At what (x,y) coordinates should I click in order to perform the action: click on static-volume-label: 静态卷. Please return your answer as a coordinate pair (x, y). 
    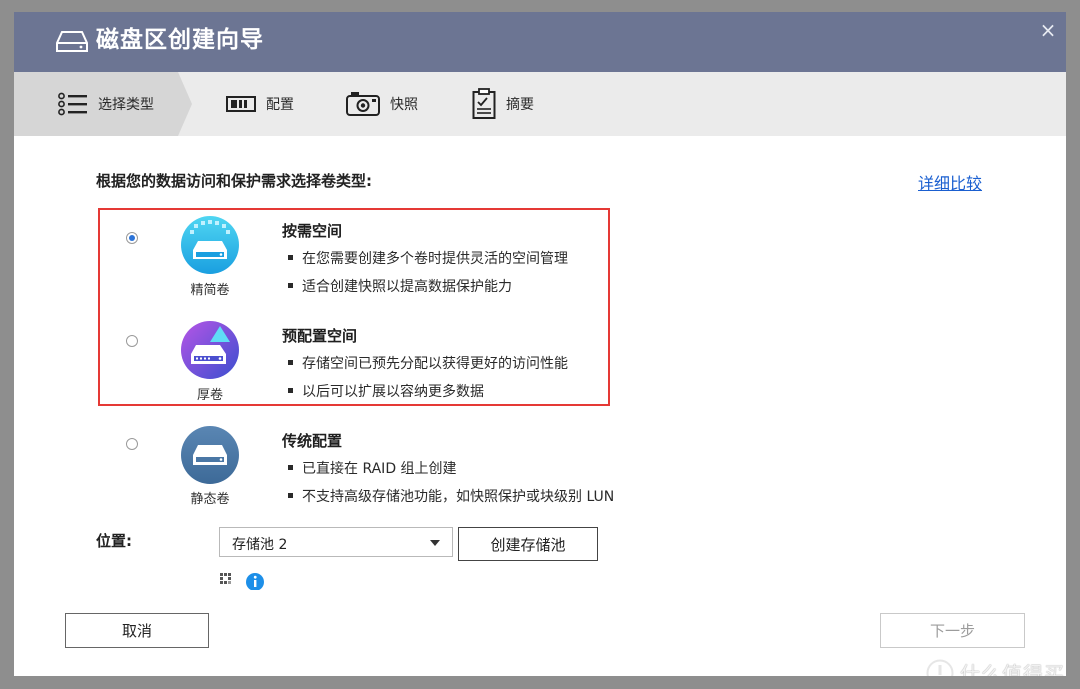
    Looking at the image, I should click on (210, 499).